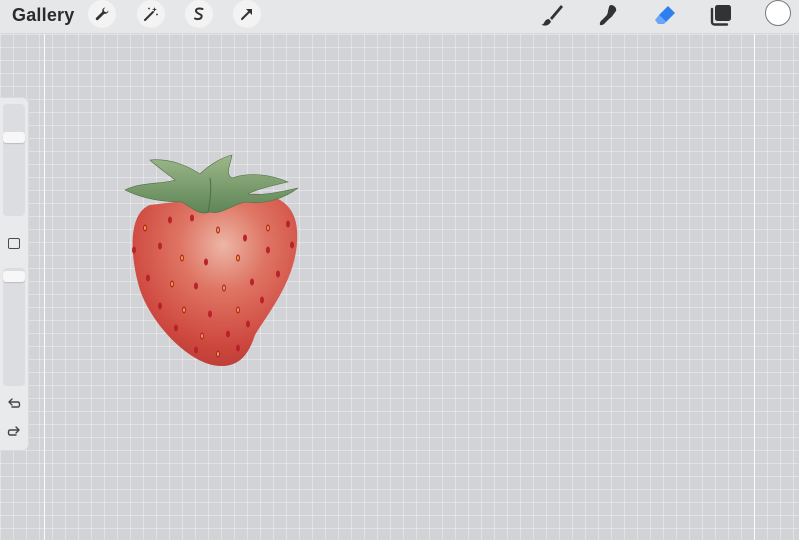  I want to click on canvas-left-edge, so click(44, 287).